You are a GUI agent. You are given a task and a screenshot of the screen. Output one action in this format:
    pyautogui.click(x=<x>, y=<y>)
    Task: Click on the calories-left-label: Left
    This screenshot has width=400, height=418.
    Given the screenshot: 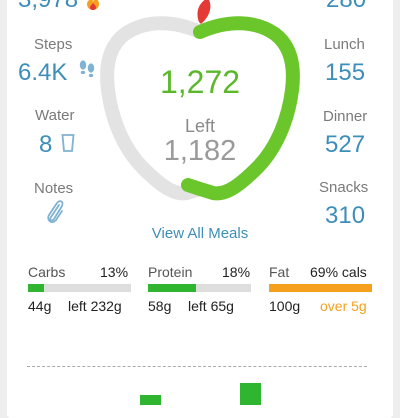 What is the action you would take?
    pyautogui.click(x=200, y=126)
    